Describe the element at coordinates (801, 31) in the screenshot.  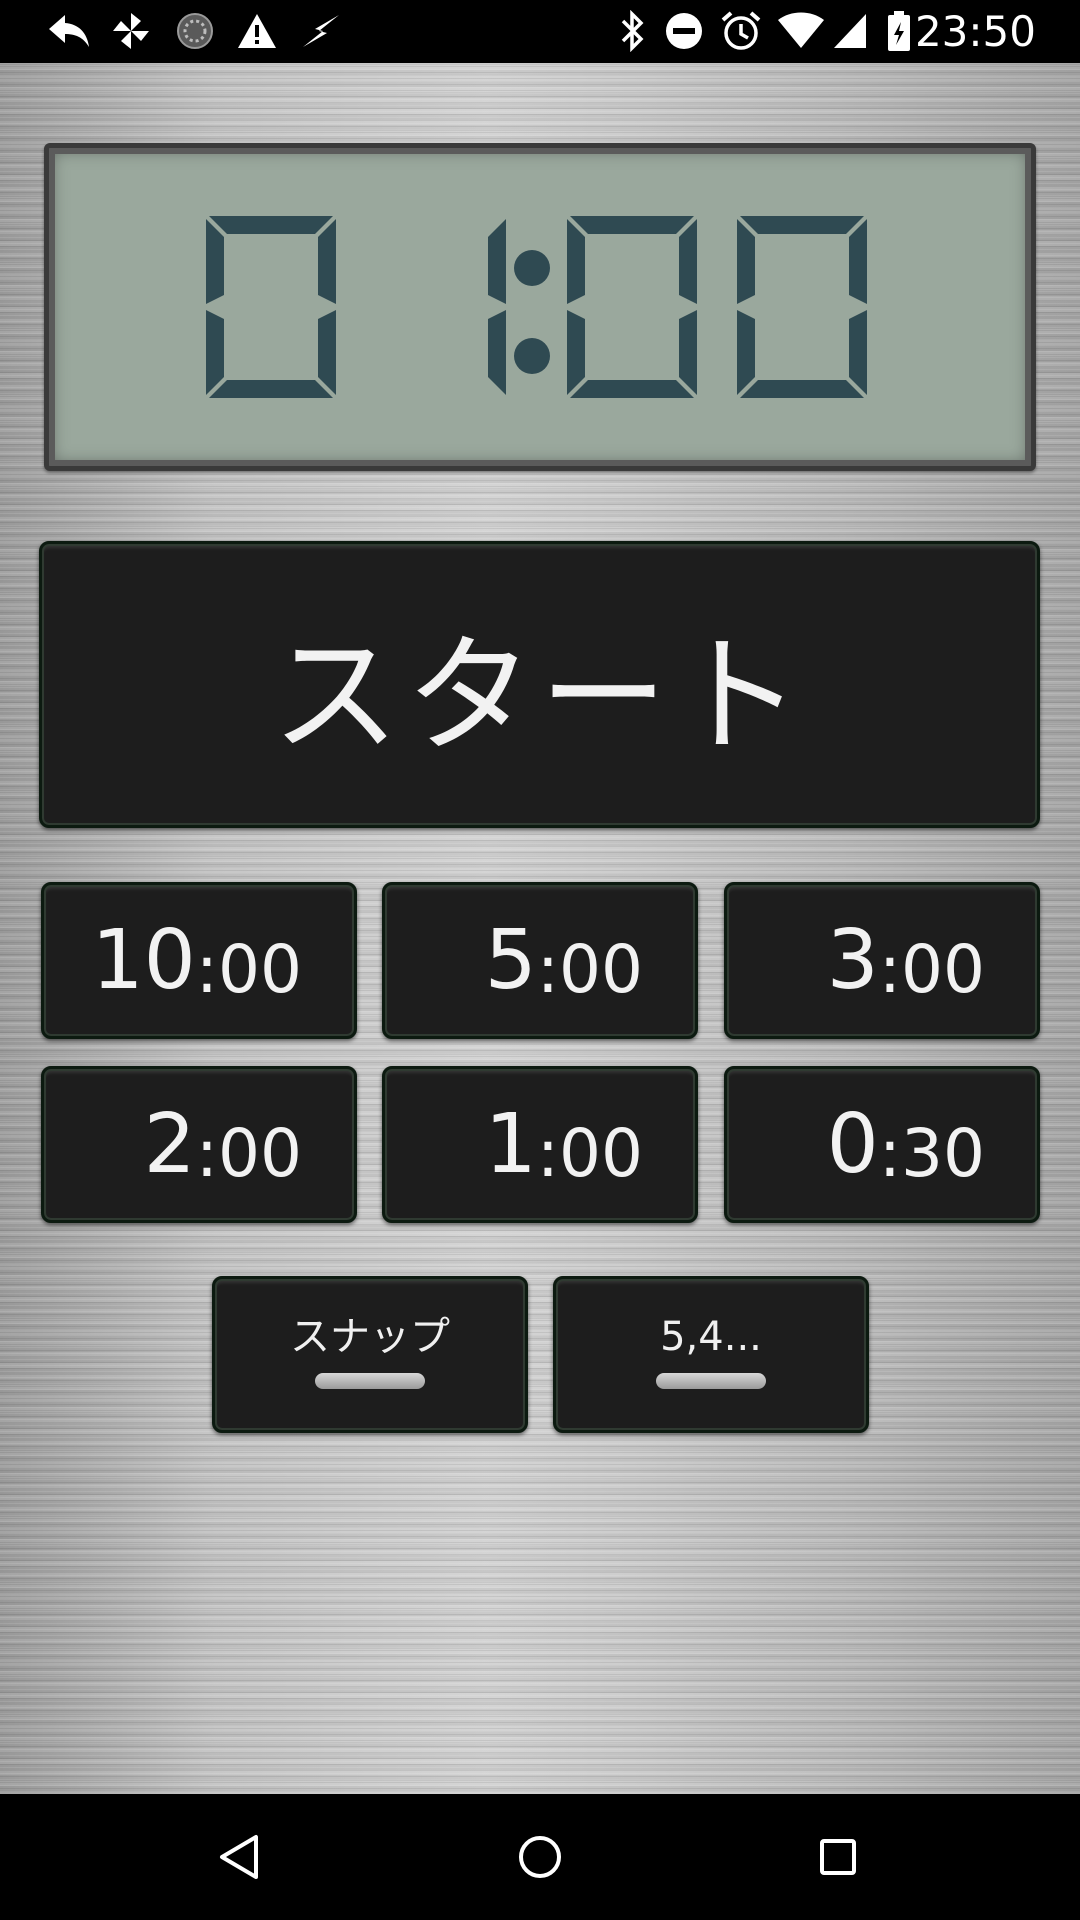
I see `wifi-icon` at that location.